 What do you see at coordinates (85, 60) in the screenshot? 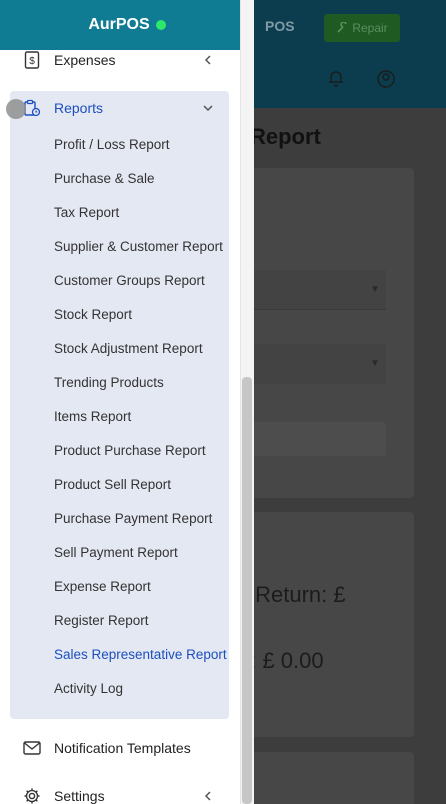
I see `sidebar-item-label: Expenses` at bounding box center [85, 60].